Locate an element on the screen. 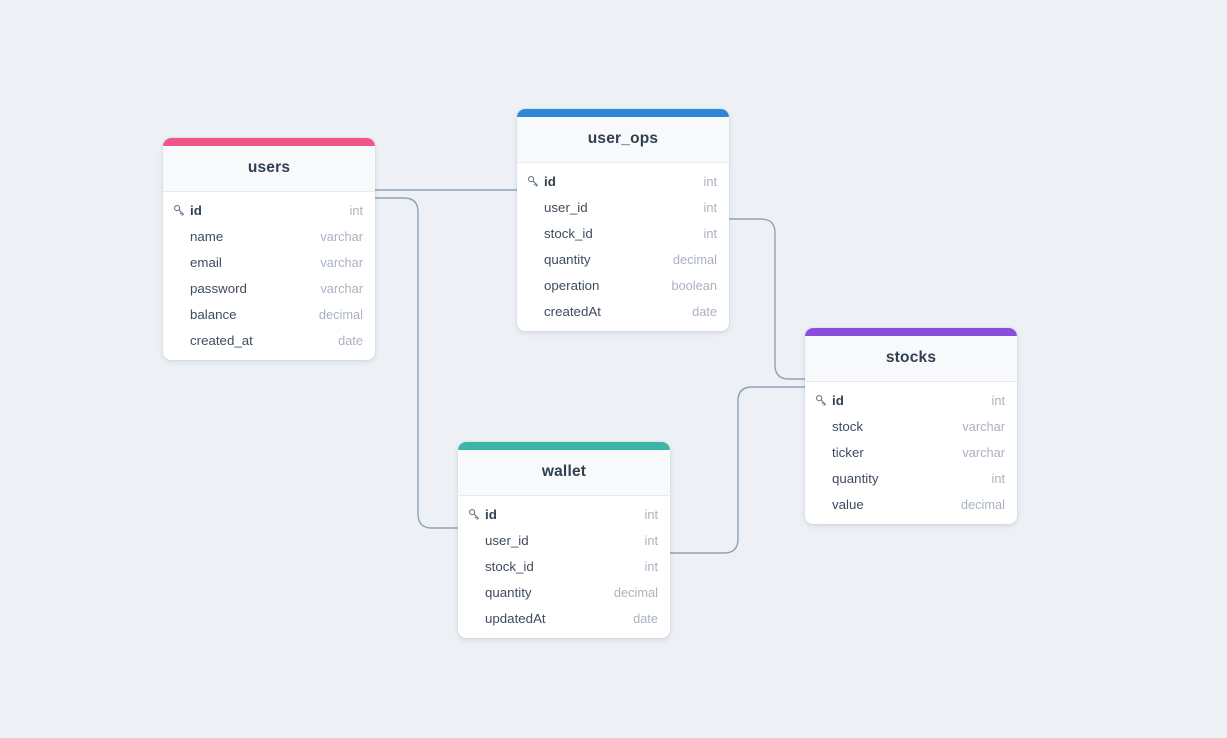 The image size is (1227, 738). field-row: quantity int is located at coordinates (911, 478).